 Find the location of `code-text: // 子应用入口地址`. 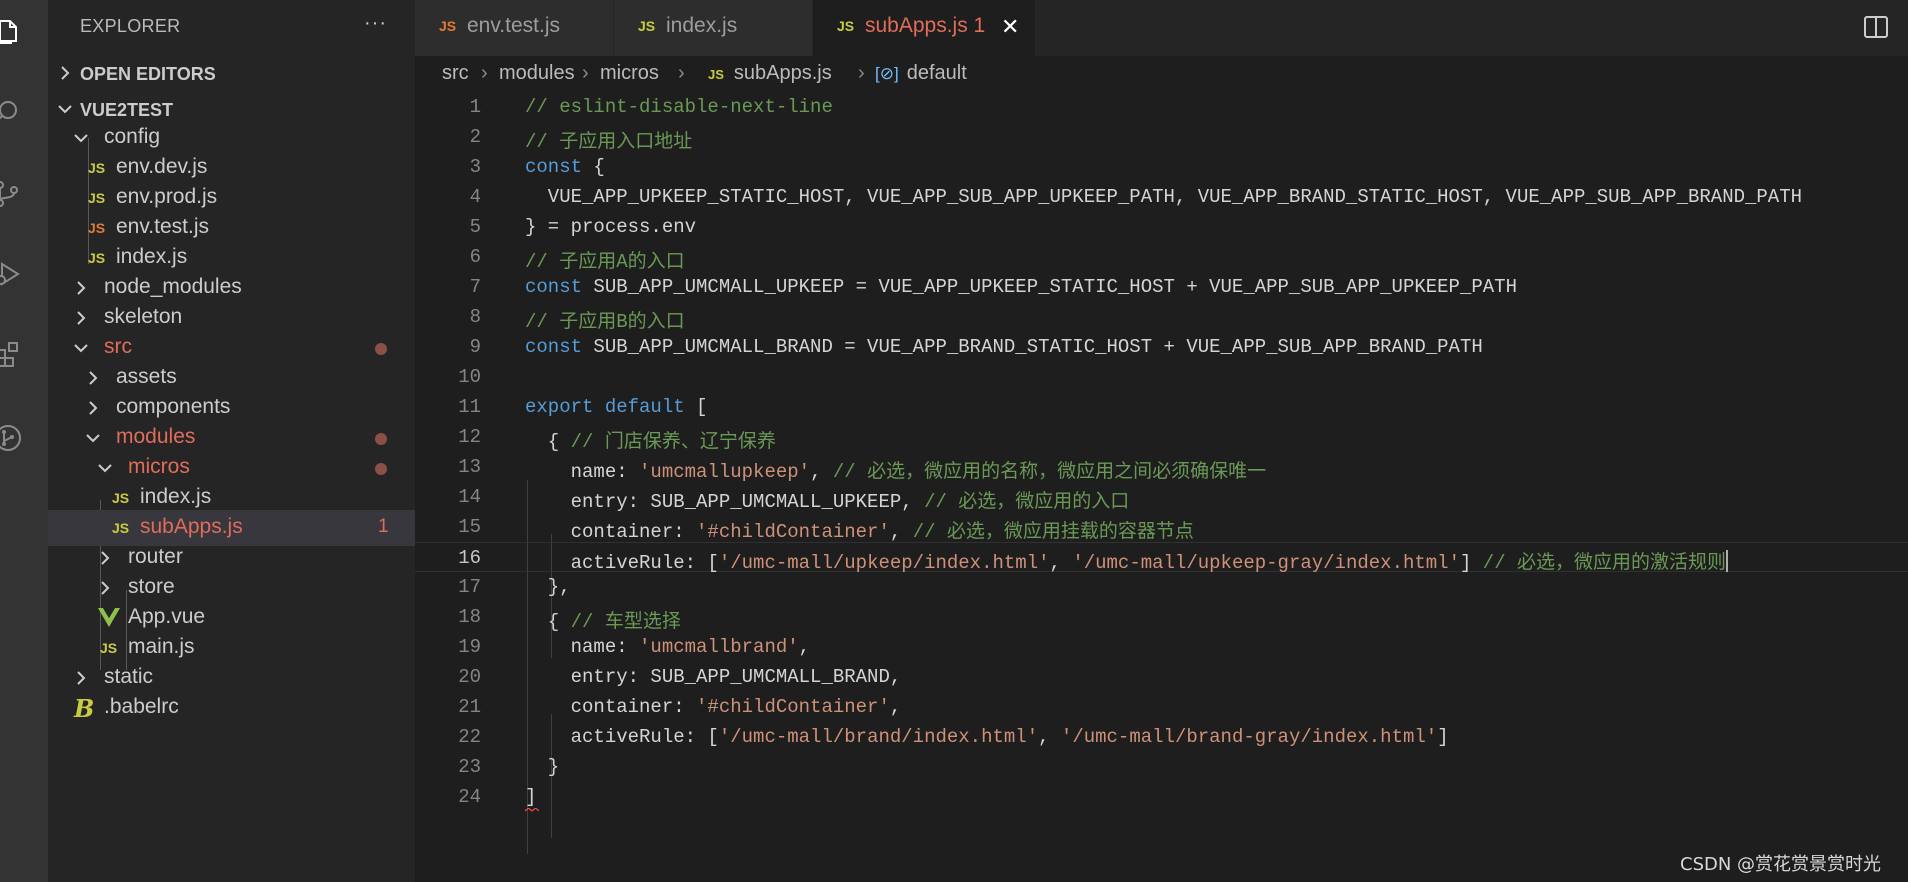

code-text: // 子应用入口地址 is located at coordinates (609, 142).